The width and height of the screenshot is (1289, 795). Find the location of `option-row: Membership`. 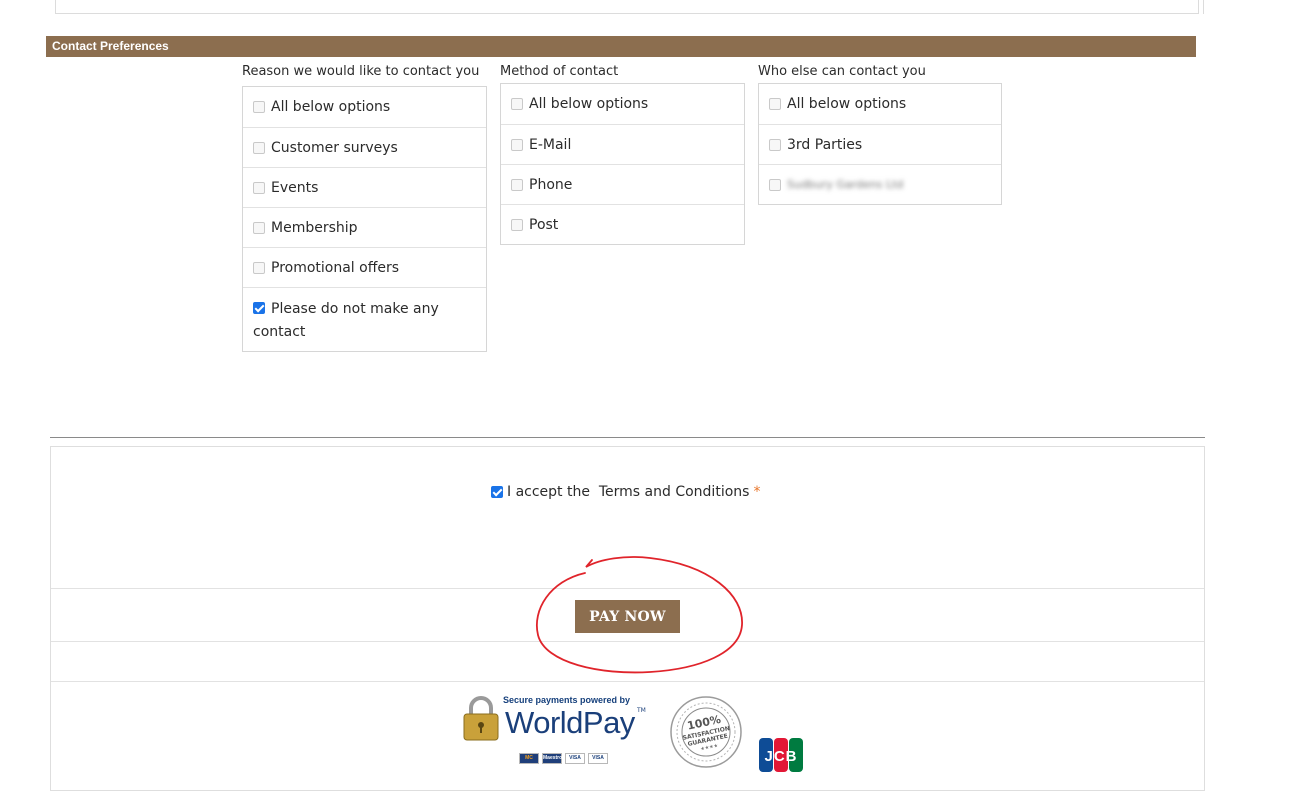

option-row: Membership is located at coordinates (364, 227).